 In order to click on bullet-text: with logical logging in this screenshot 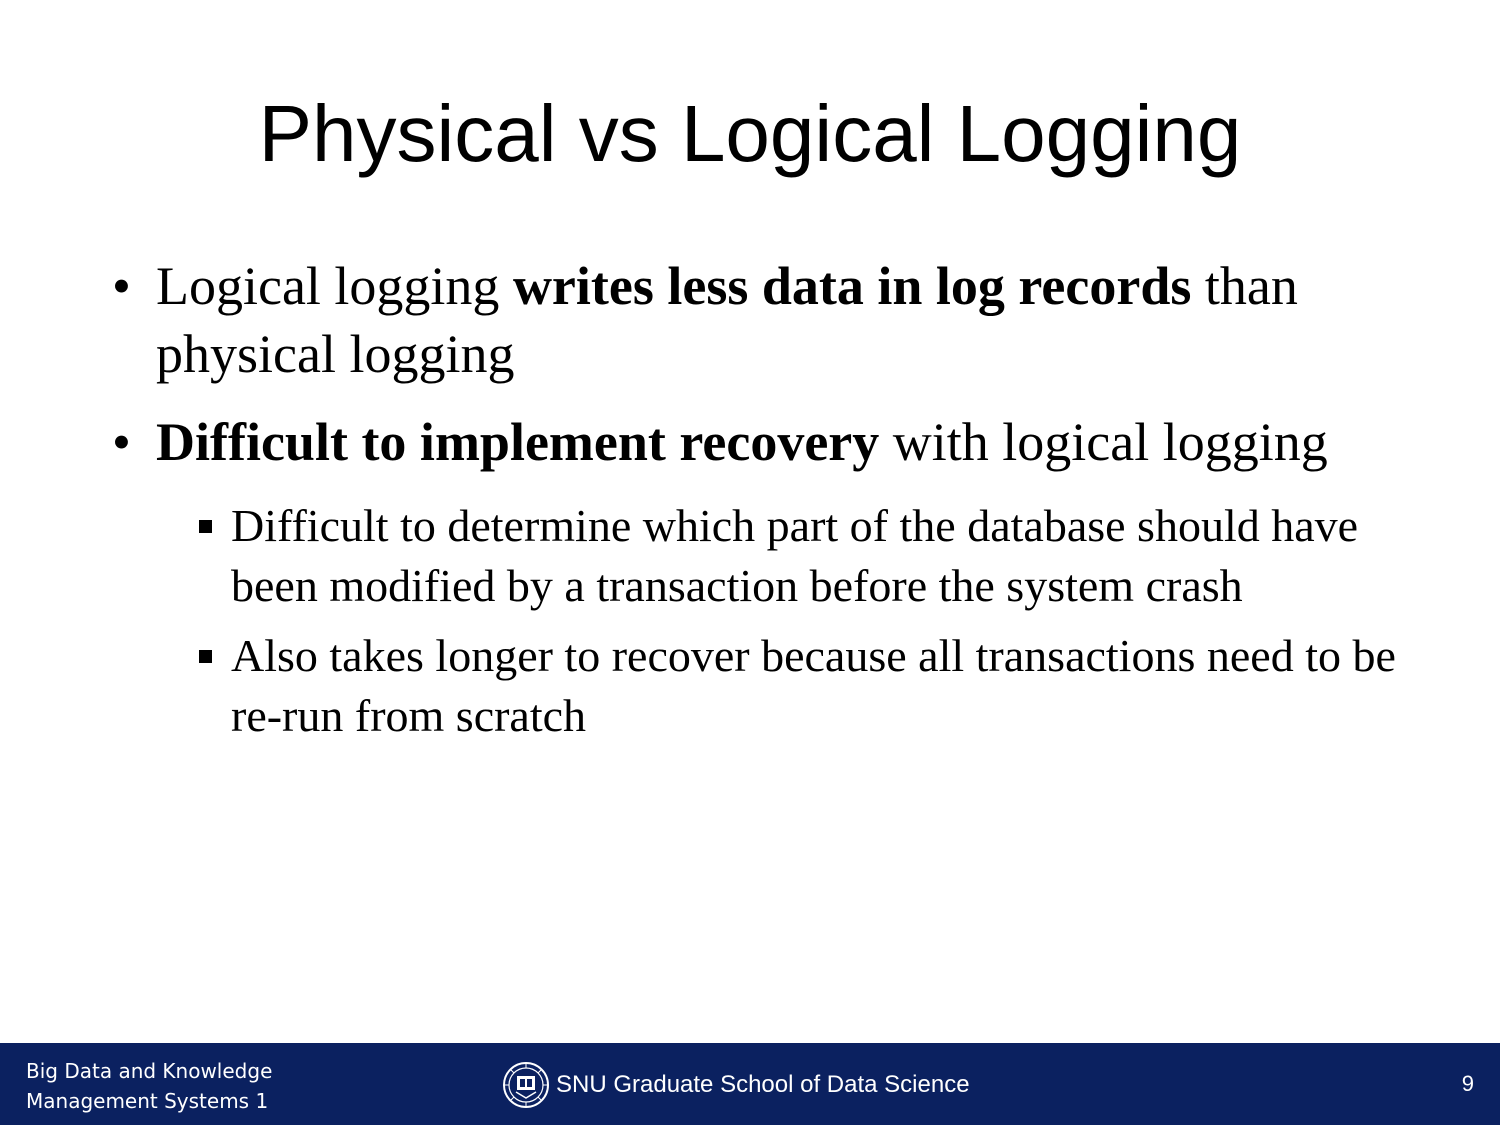, I will do `click(1103, 442)`.